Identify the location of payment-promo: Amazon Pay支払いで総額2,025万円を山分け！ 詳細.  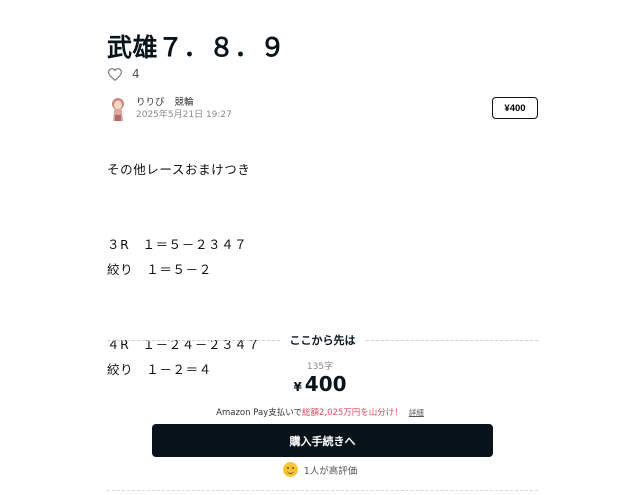
(320, 412).